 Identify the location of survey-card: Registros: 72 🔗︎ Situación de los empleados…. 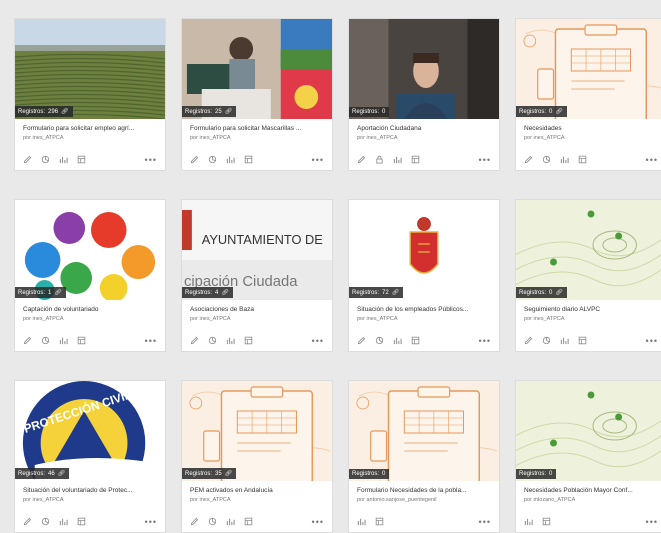
(424, 275).